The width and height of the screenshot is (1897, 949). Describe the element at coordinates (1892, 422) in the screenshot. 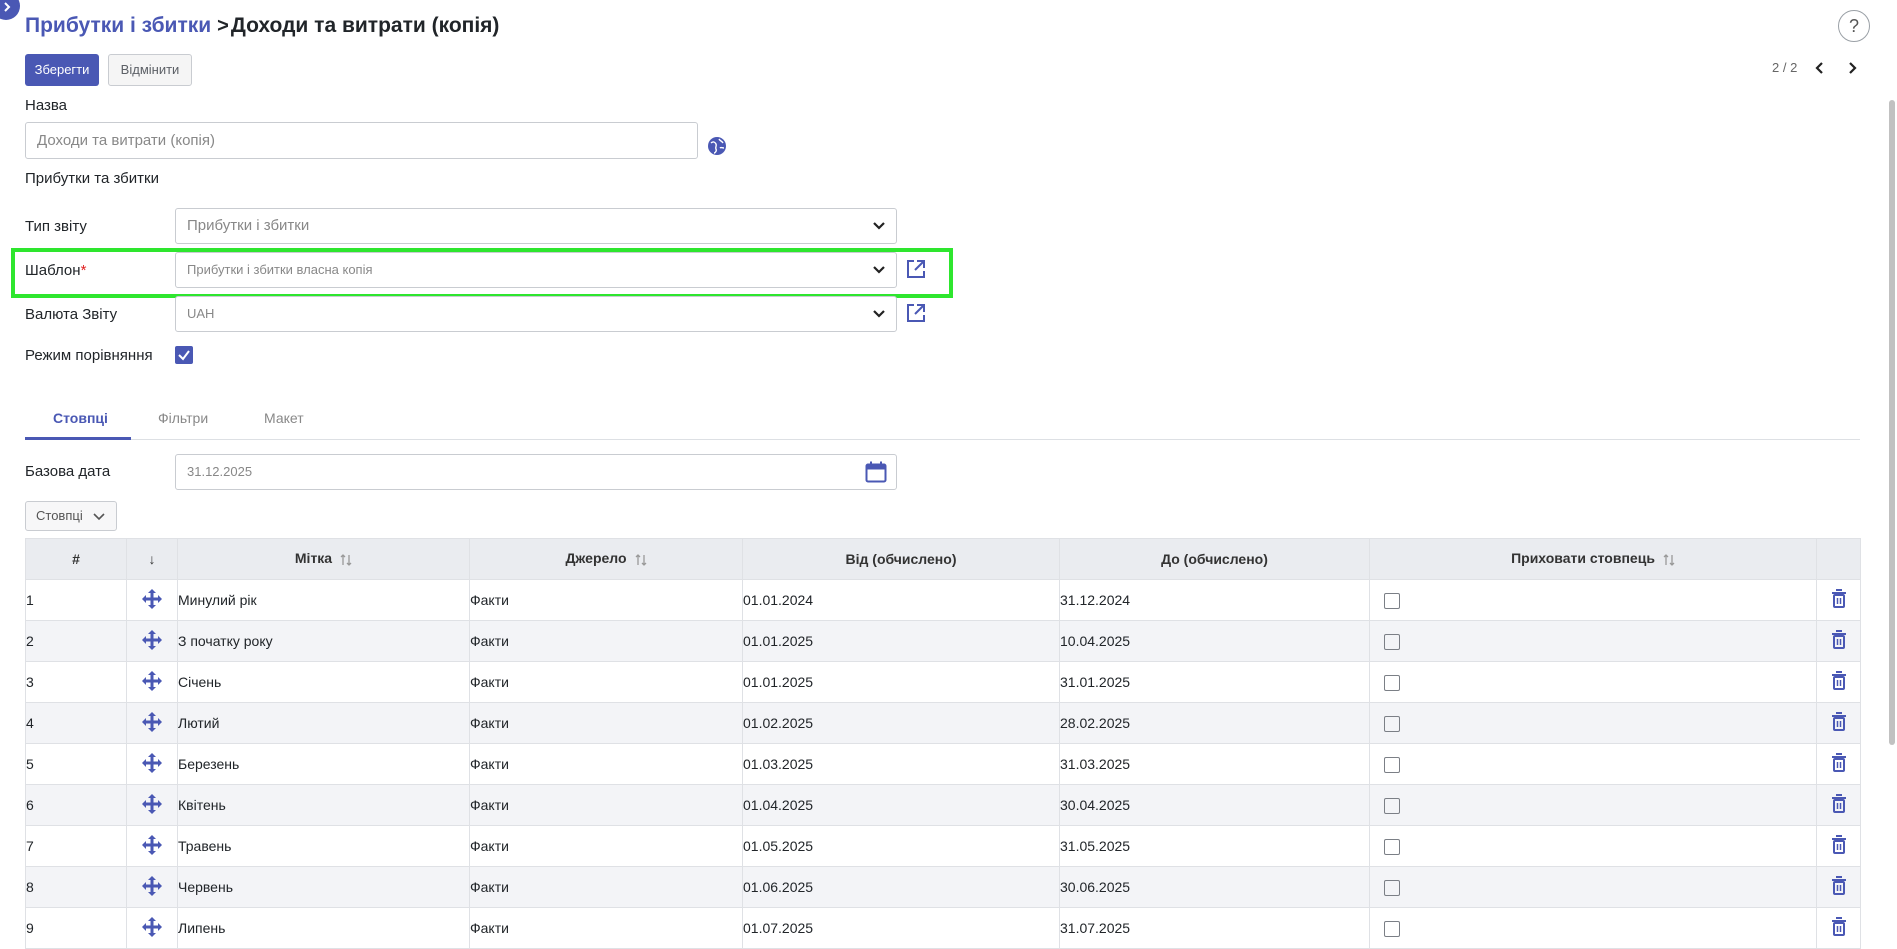

I see `page-scrollbar` at that location.